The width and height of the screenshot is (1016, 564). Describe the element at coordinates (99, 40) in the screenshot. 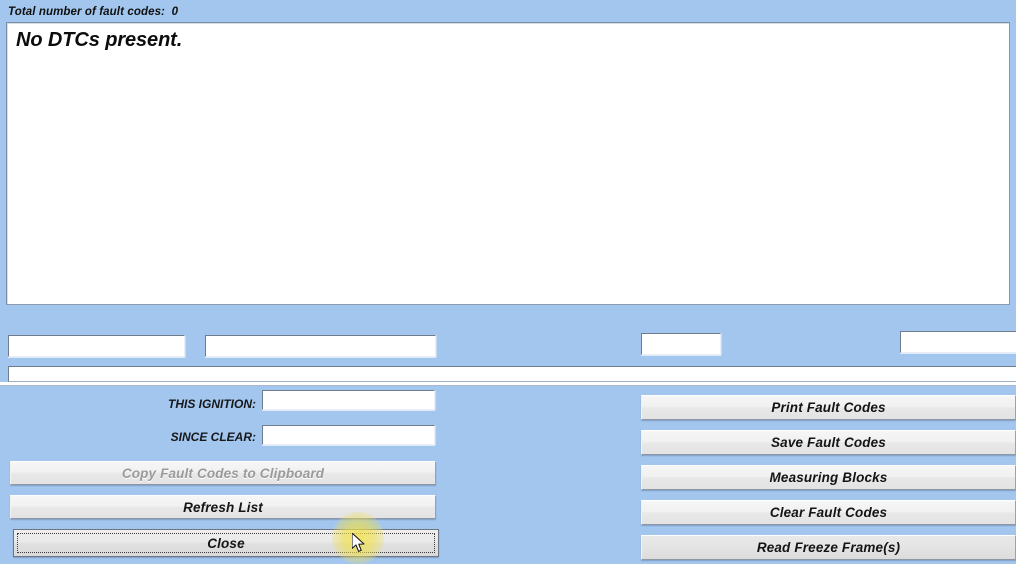

I see `dtc-list-message: No DTCs present.` at that location.